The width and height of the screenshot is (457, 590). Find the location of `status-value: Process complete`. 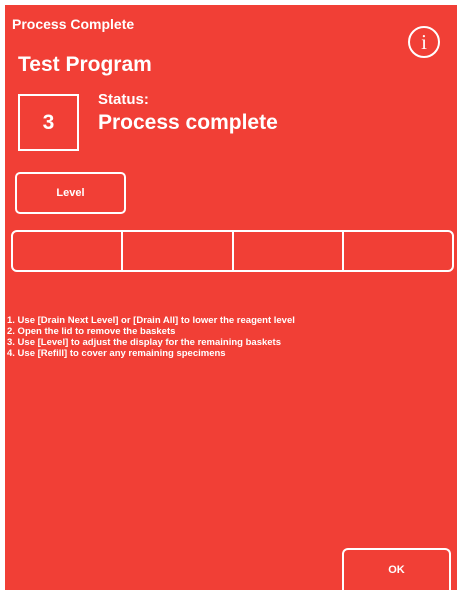

status-value: Process complete is located at coordinates (188, 122).